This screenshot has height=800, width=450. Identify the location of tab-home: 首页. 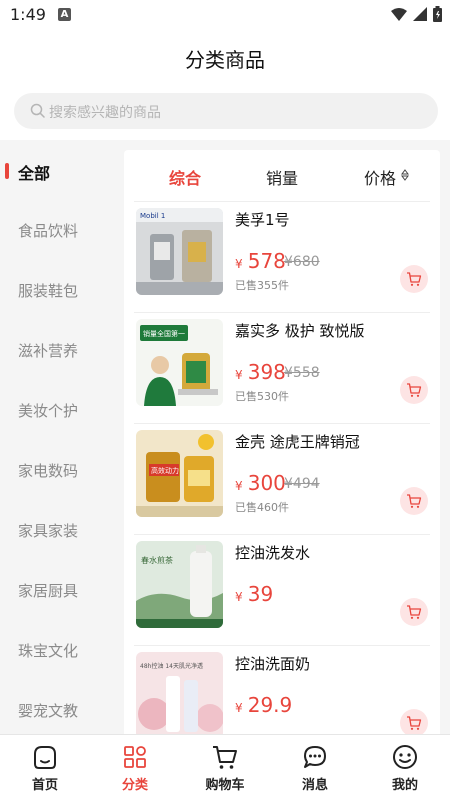
(45, 767).